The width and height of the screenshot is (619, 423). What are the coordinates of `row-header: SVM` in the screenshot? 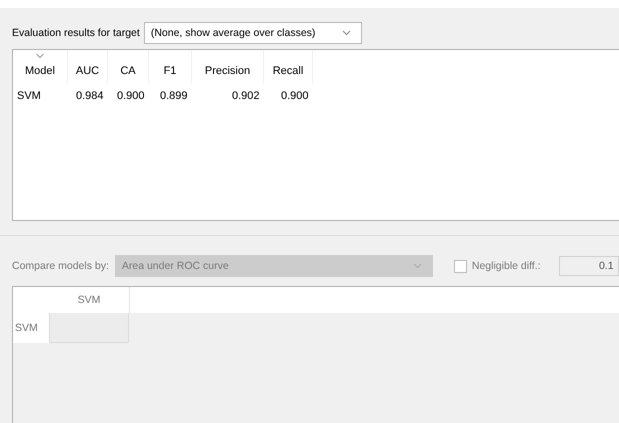 It's located at (31, 328).